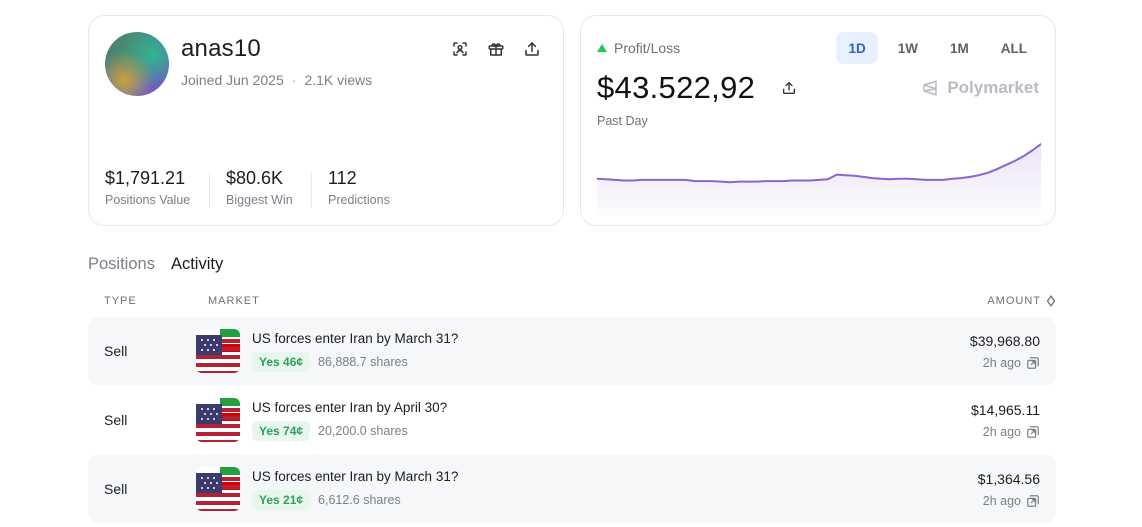 The width and height of the screenshot is (1142, 527). What do you see at coordinates (676, 87) in the screenshot?
I see `profit-loss-value: $43.522,92` at bounding box center [676, 87].